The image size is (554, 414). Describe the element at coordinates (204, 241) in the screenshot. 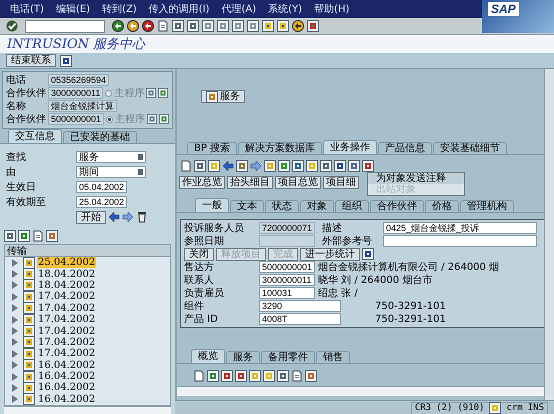

I see `field-label: 参照日期` at that location.